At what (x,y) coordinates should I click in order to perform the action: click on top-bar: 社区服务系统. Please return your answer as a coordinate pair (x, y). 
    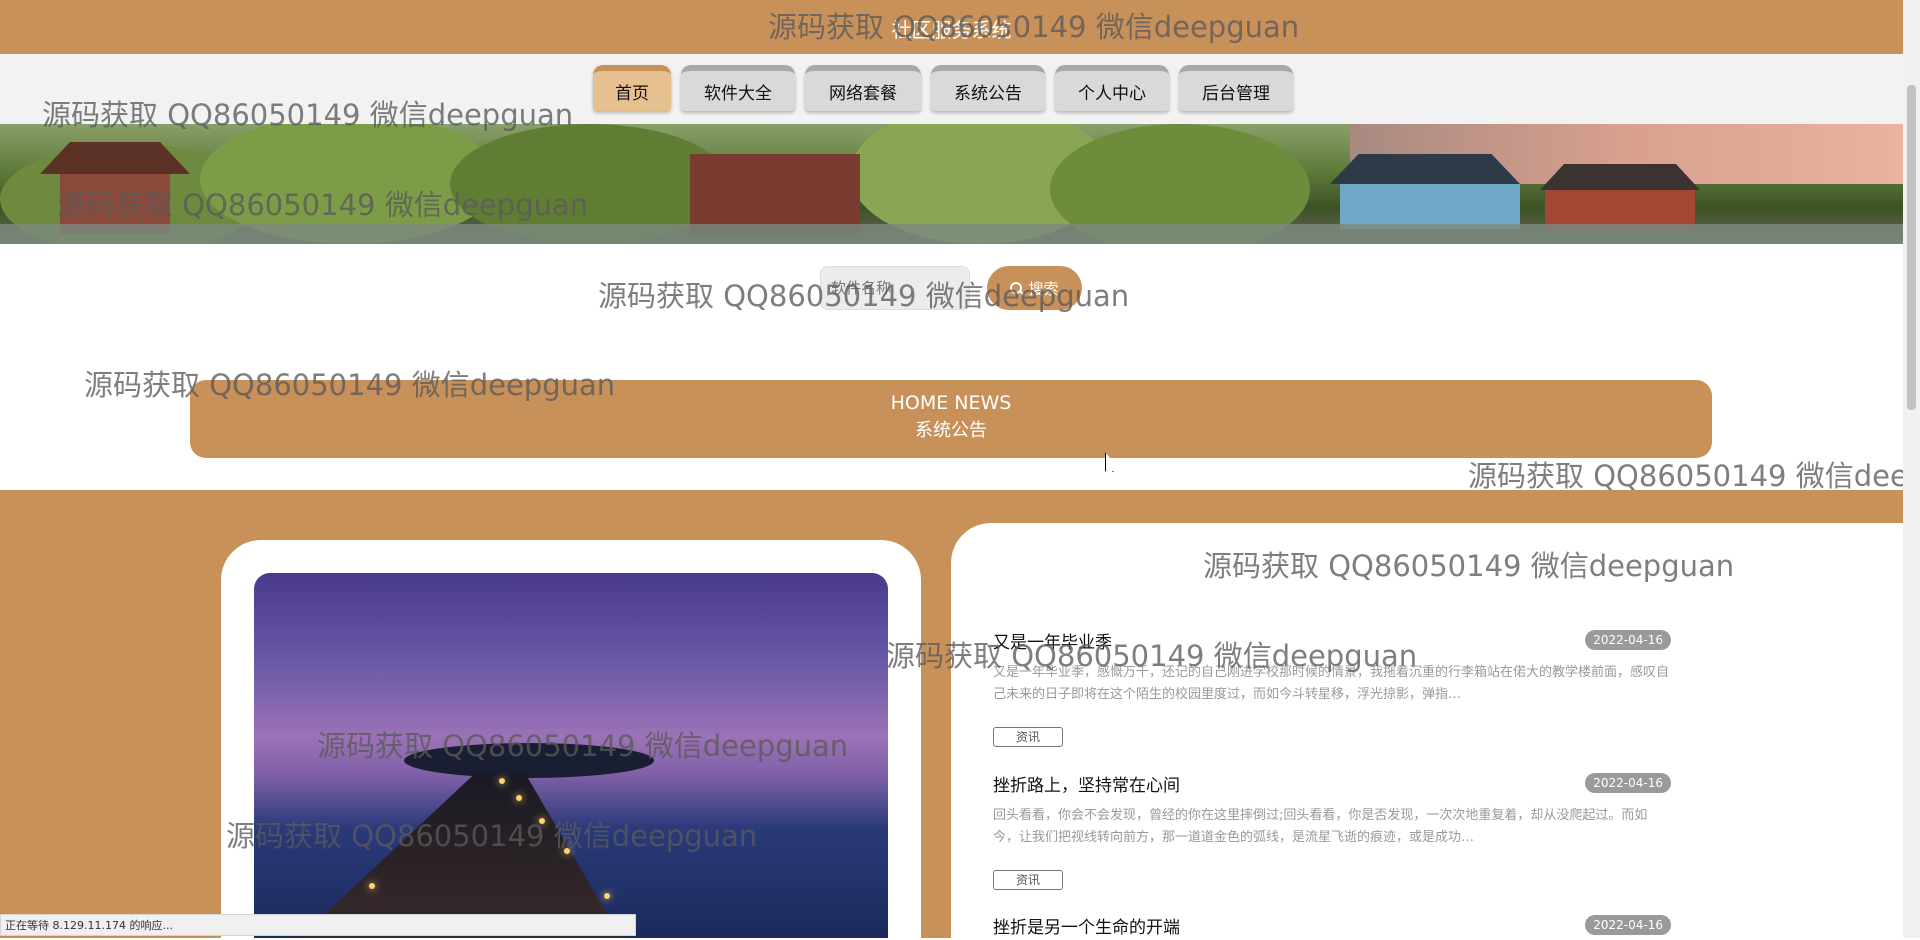
    Looking at the image, I should click on (951, 27).